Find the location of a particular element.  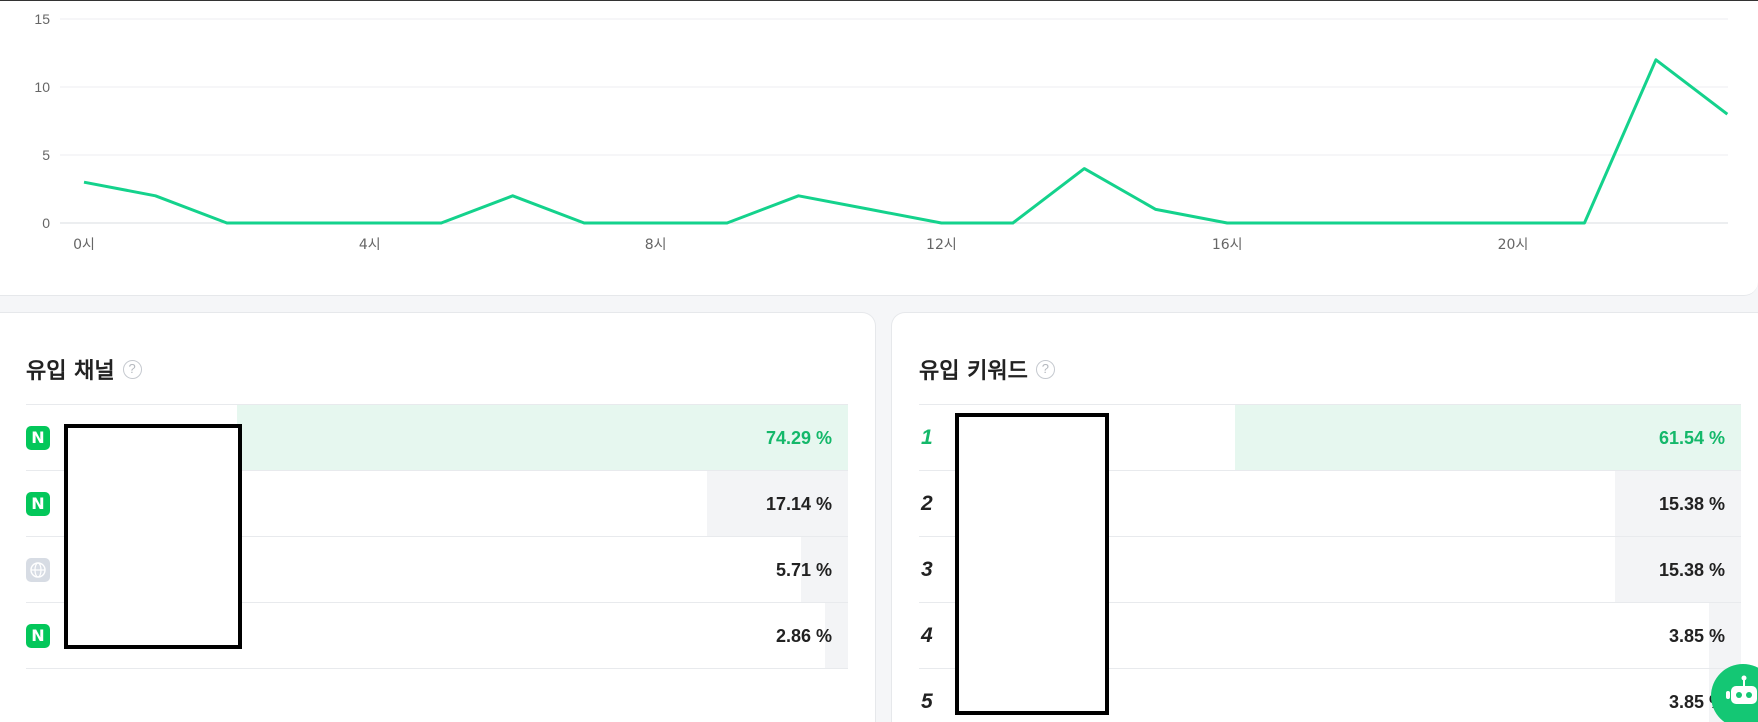

channel-share-bar is located at coordinates (542, 437).